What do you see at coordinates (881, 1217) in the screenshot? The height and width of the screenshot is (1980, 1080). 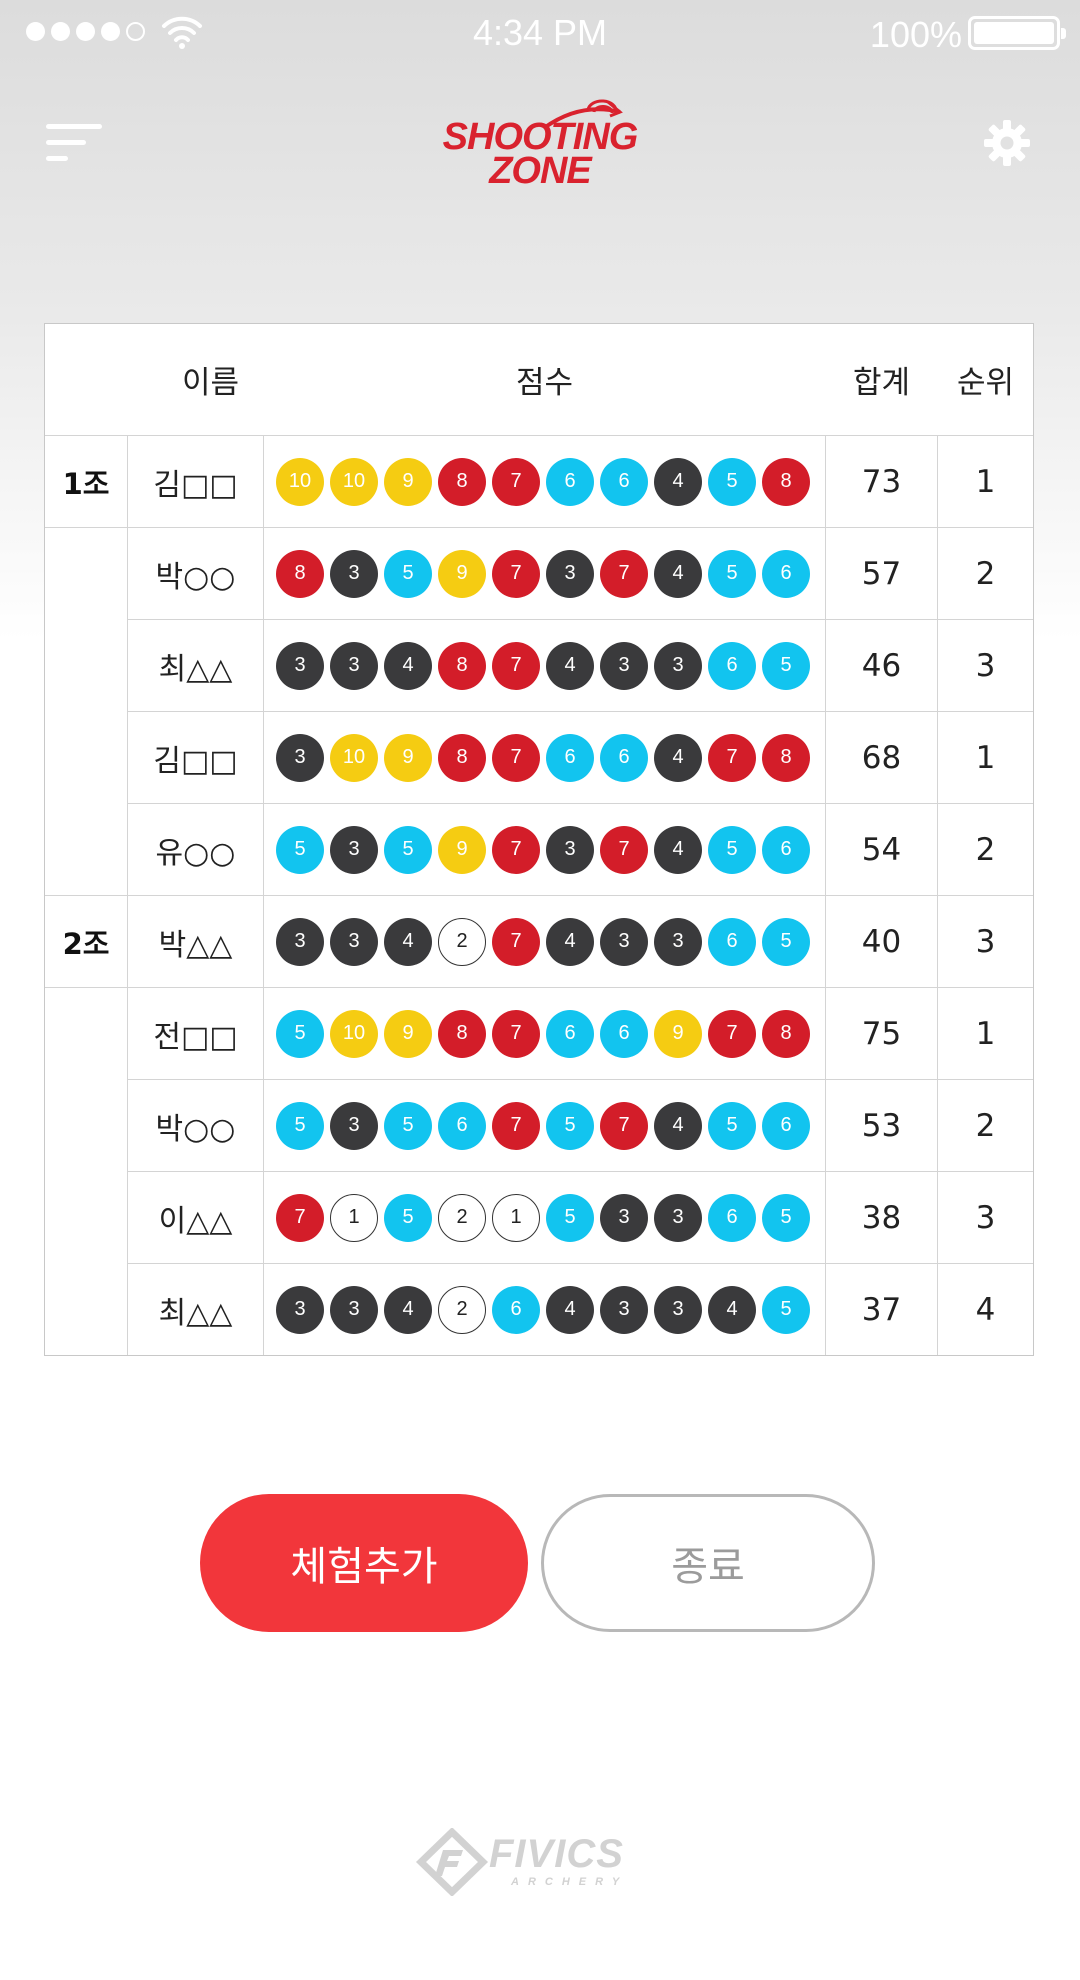 I see `total-score: 38` at bounding box center [881, 1217].